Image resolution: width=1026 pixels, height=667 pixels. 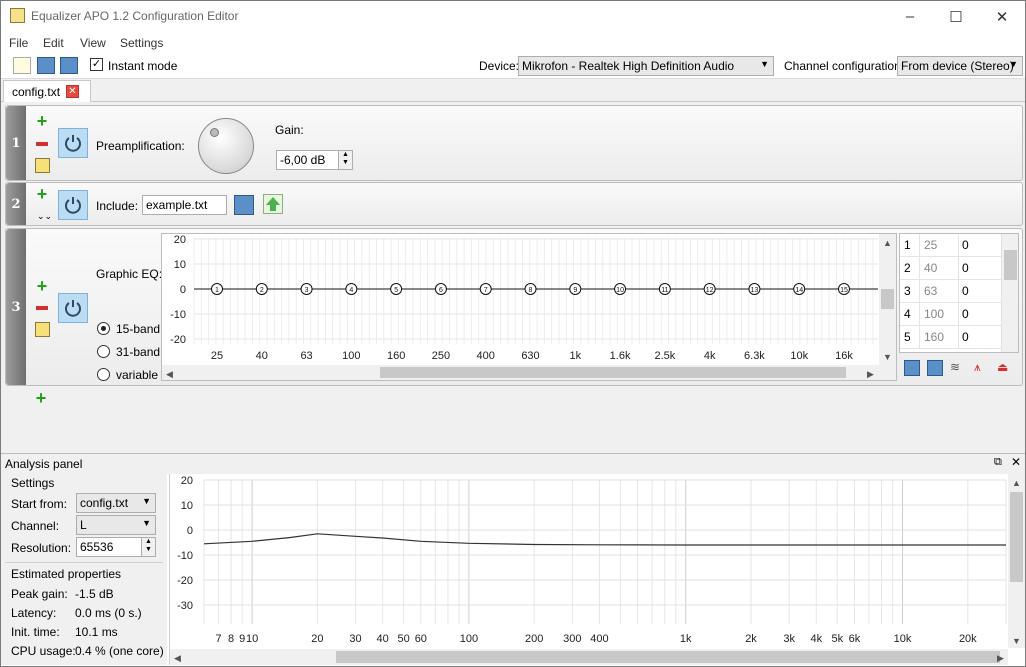 I want to click on eq-band-table: 1 25 0 2 40 0 3 63 0 4 100 0 5 160 0, so click(x=959, y=293).